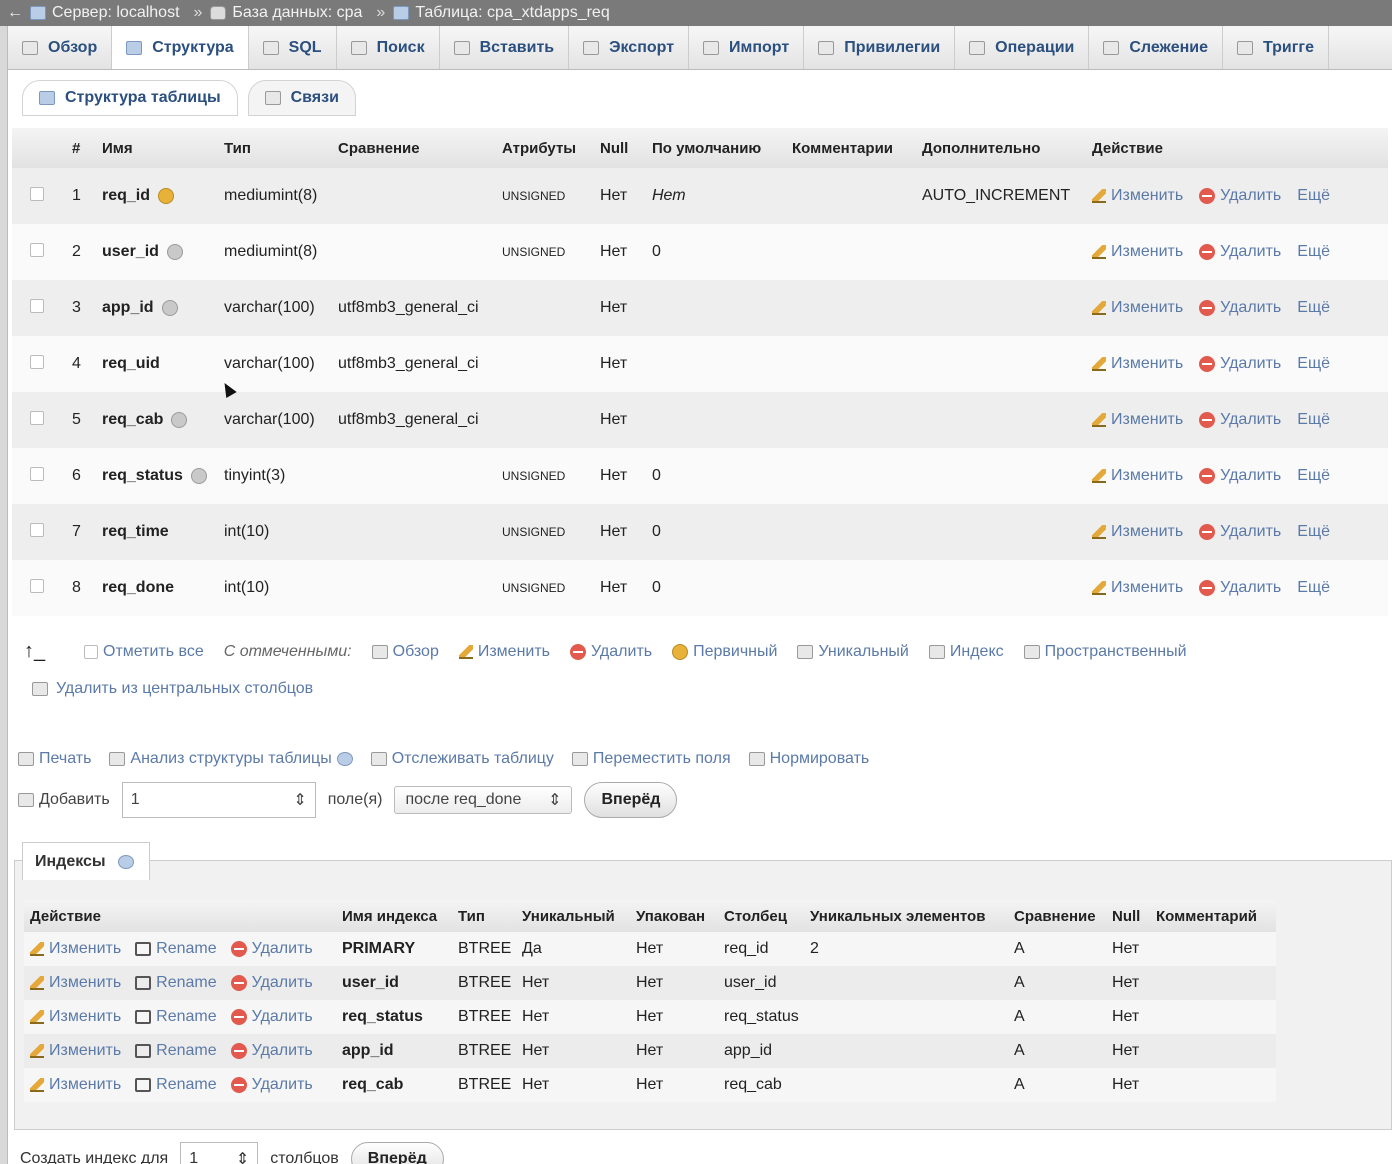  I want to click on tab-structure: Структура, so click(180, 47).